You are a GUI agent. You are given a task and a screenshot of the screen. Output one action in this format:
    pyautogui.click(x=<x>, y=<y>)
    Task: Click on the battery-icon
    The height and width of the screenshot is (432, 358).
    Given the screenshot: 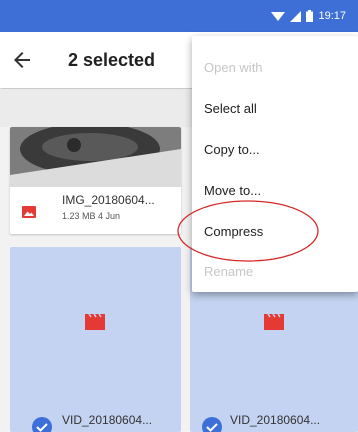 What is the action you would take?
    pyautogui.click(x=310, y=16)
    